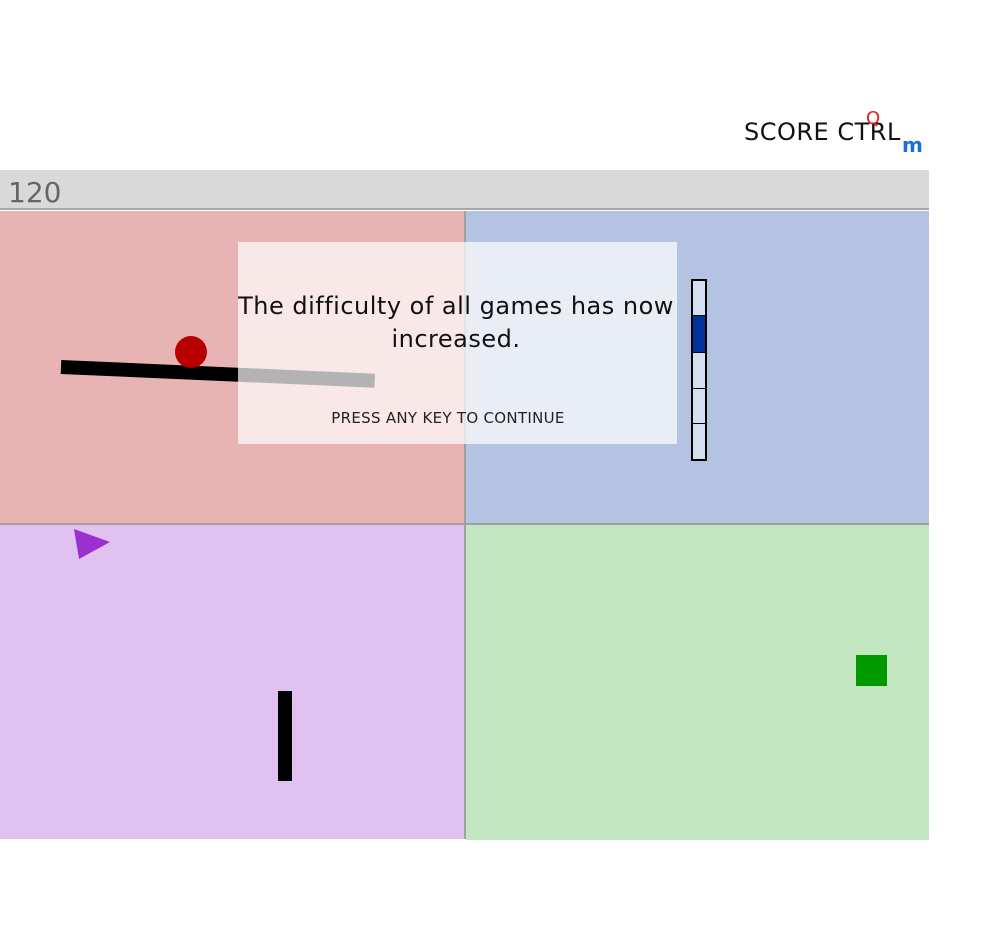 The height and width of the screenshot is (929, 1008). Describe the element at coordinates (699, 334) in the screenshot. I see `meter-active-segment` at that location.